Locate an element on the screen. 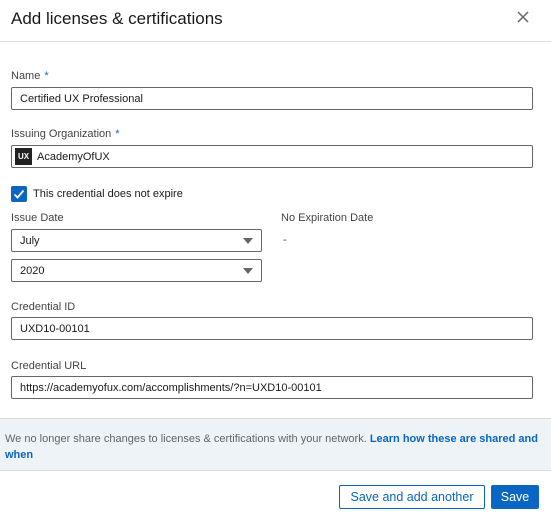  credential-url-label: Credential URL is located at coordinates (49, 366).